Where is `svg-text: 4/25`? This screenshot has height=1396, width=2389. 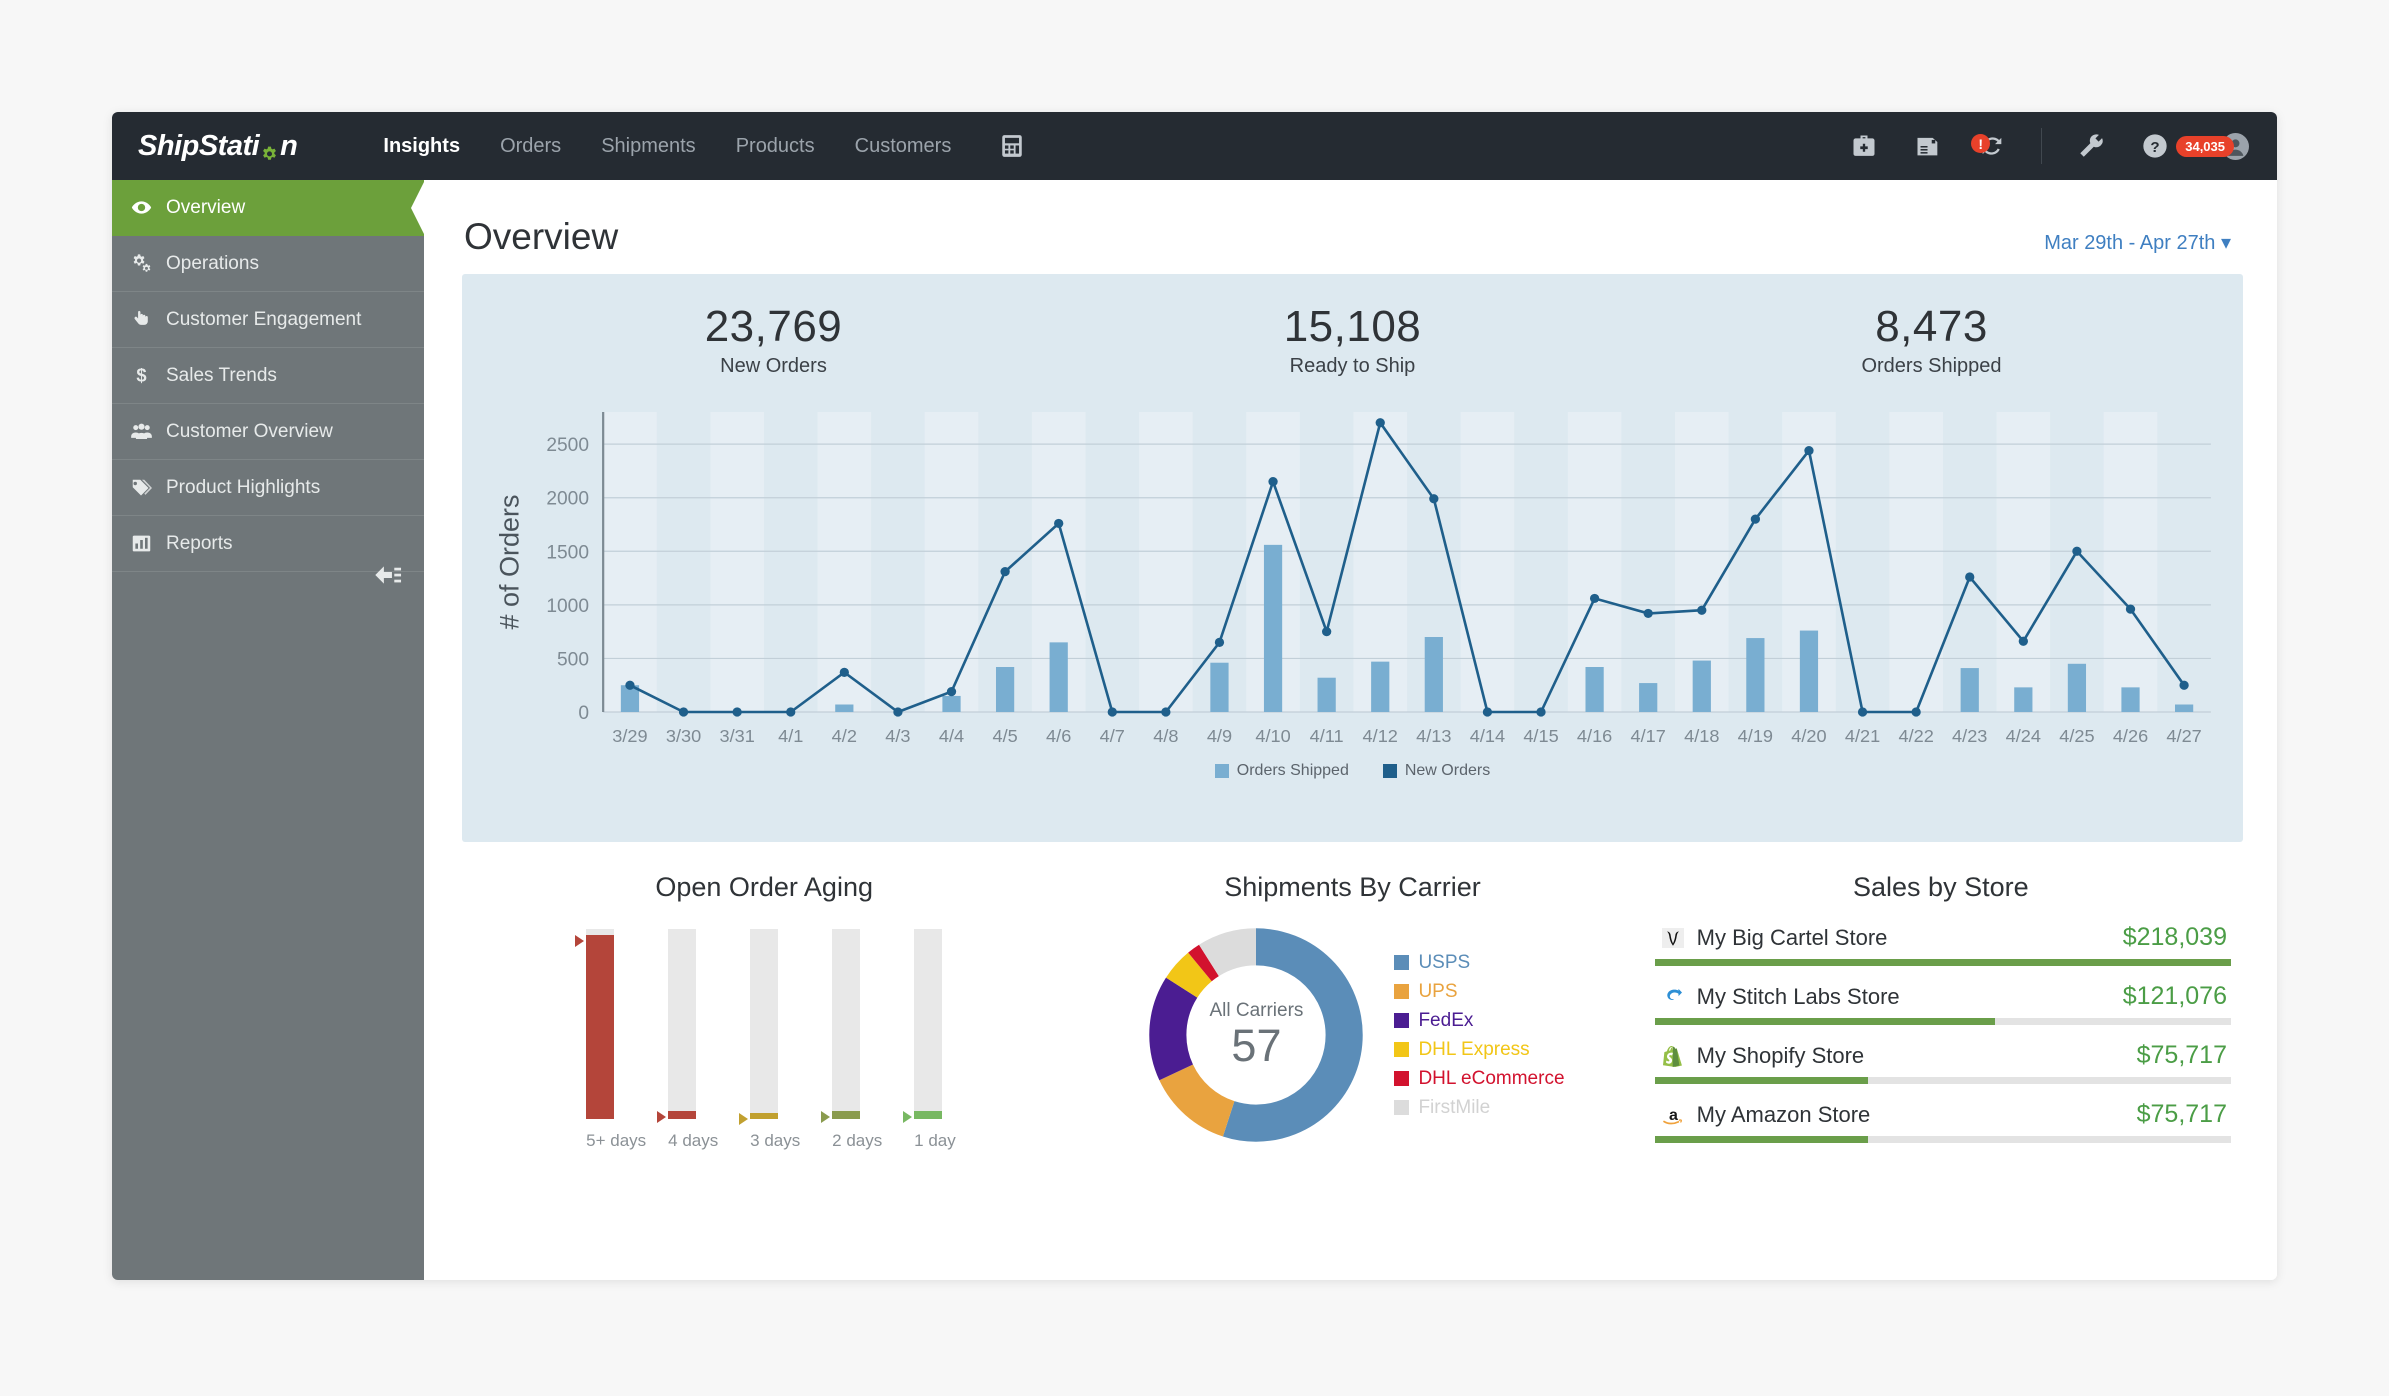
svg-text: 4/25 is located at coordinates (2076, 736).